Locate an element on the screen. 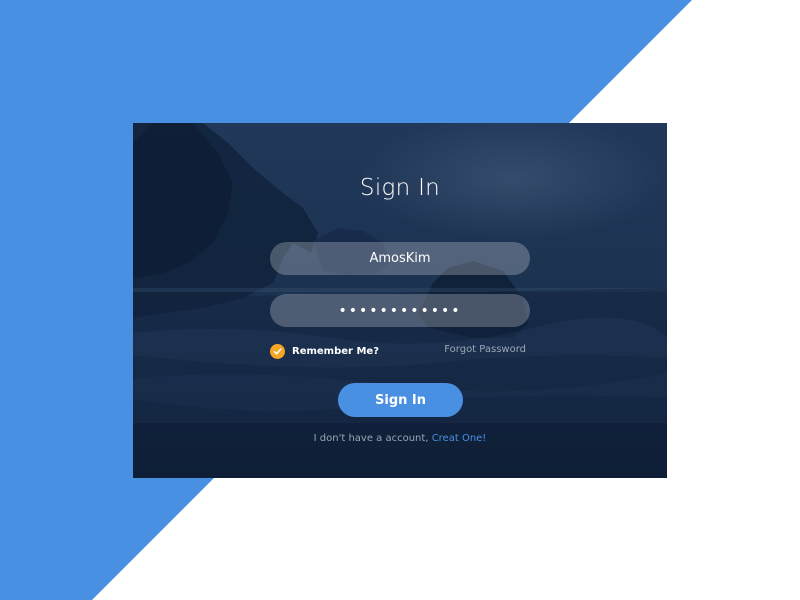 This screenshot has width=800, height=600. signup-prompt-text: I don't have a account, is located at coordinates (371, 438).